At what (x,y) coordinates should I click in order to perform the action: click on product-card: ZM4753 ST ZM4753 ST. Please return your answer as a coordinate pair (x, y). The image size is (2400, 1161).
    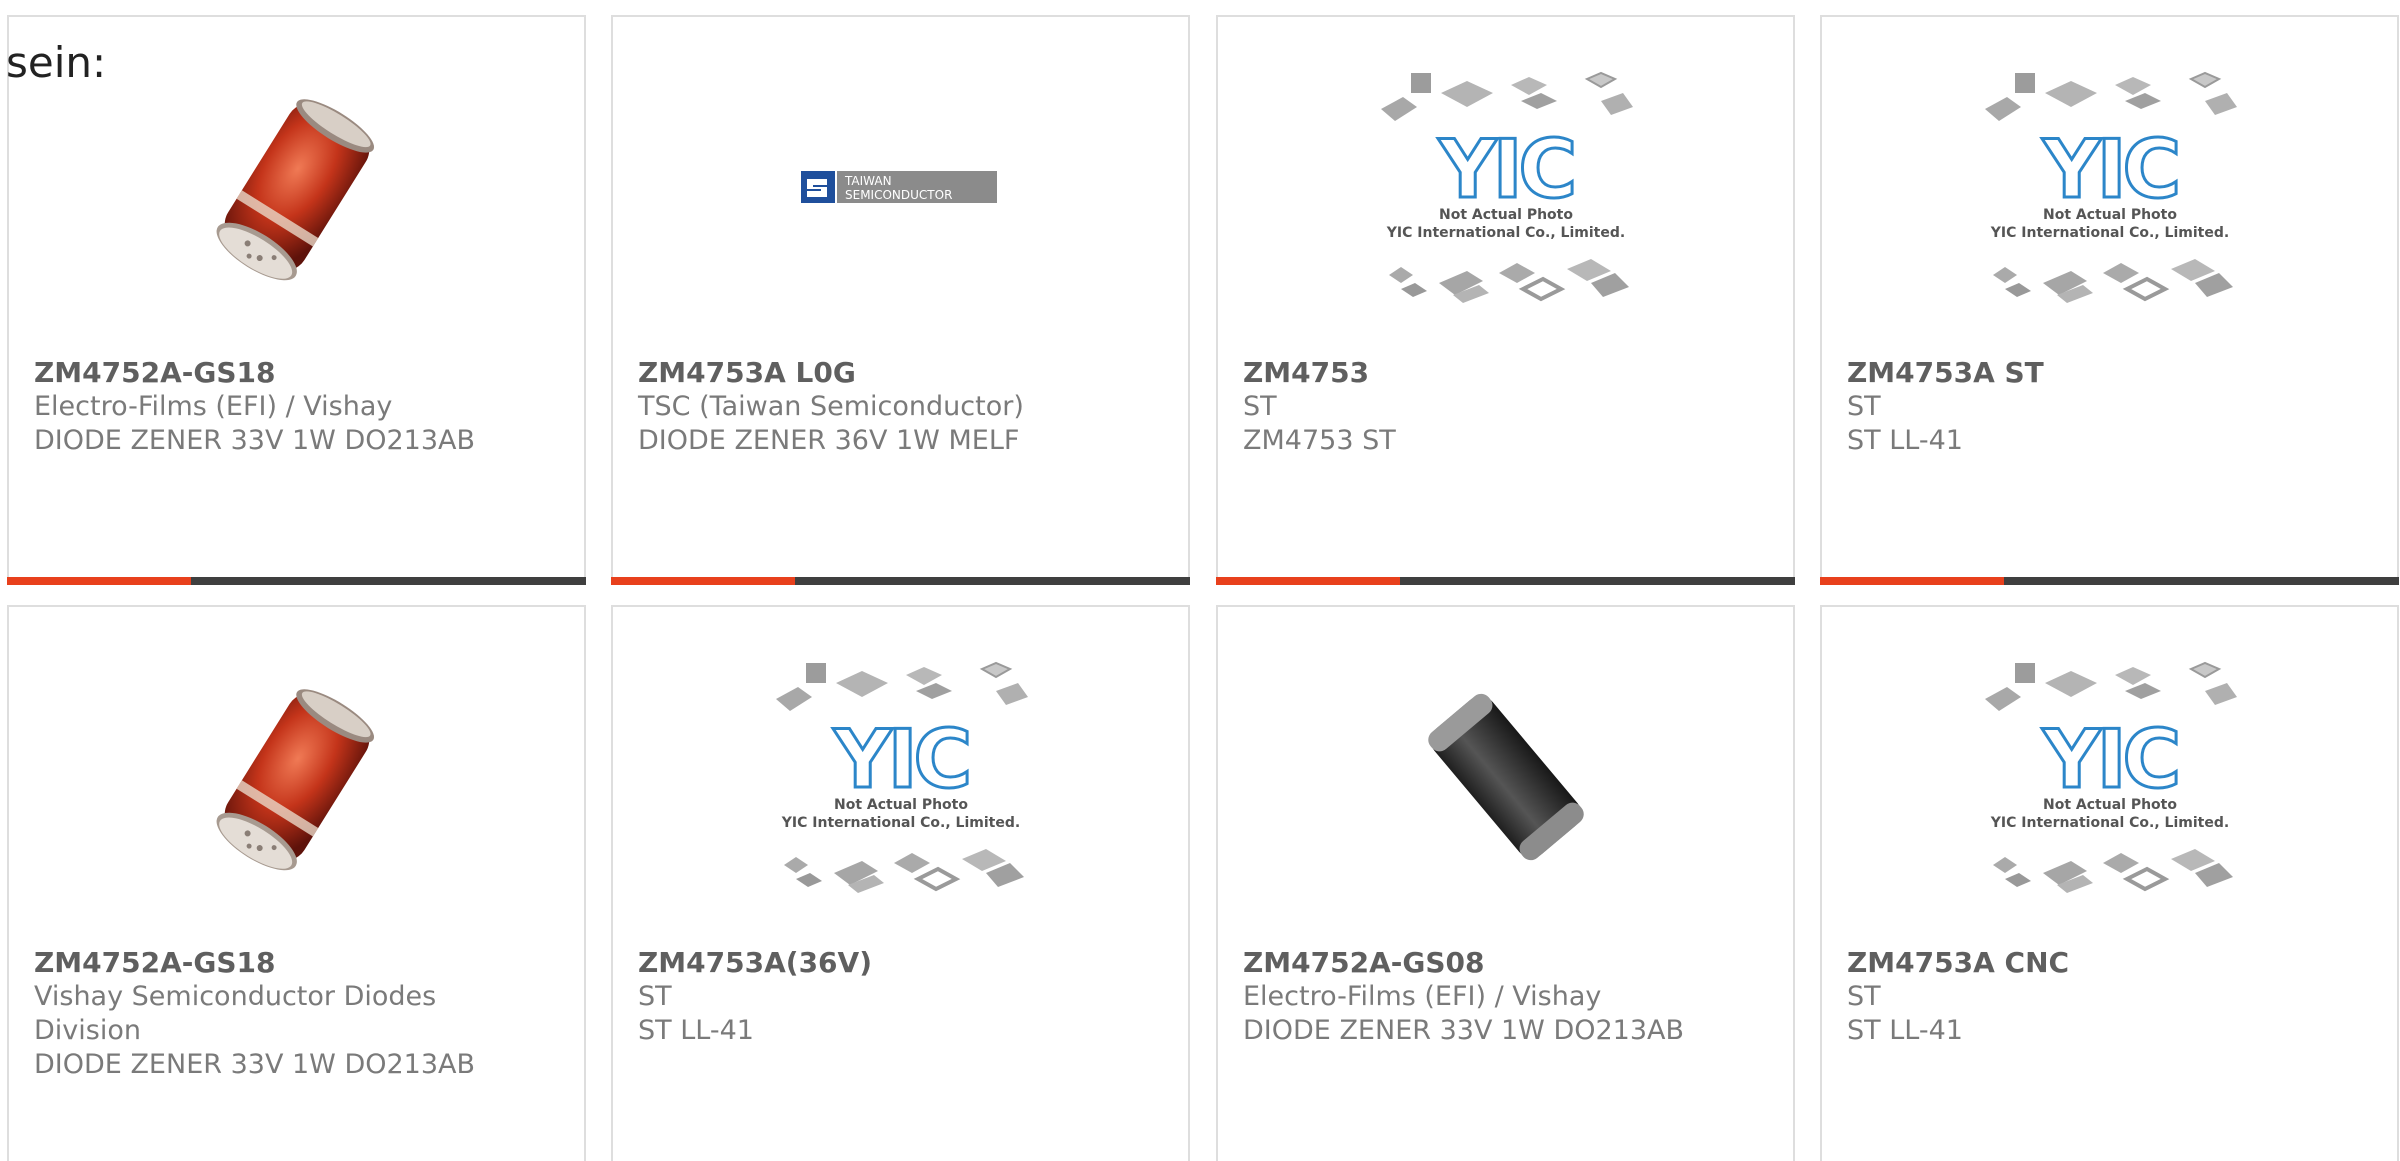
    Looking at the image, I should click on (1505, 300).